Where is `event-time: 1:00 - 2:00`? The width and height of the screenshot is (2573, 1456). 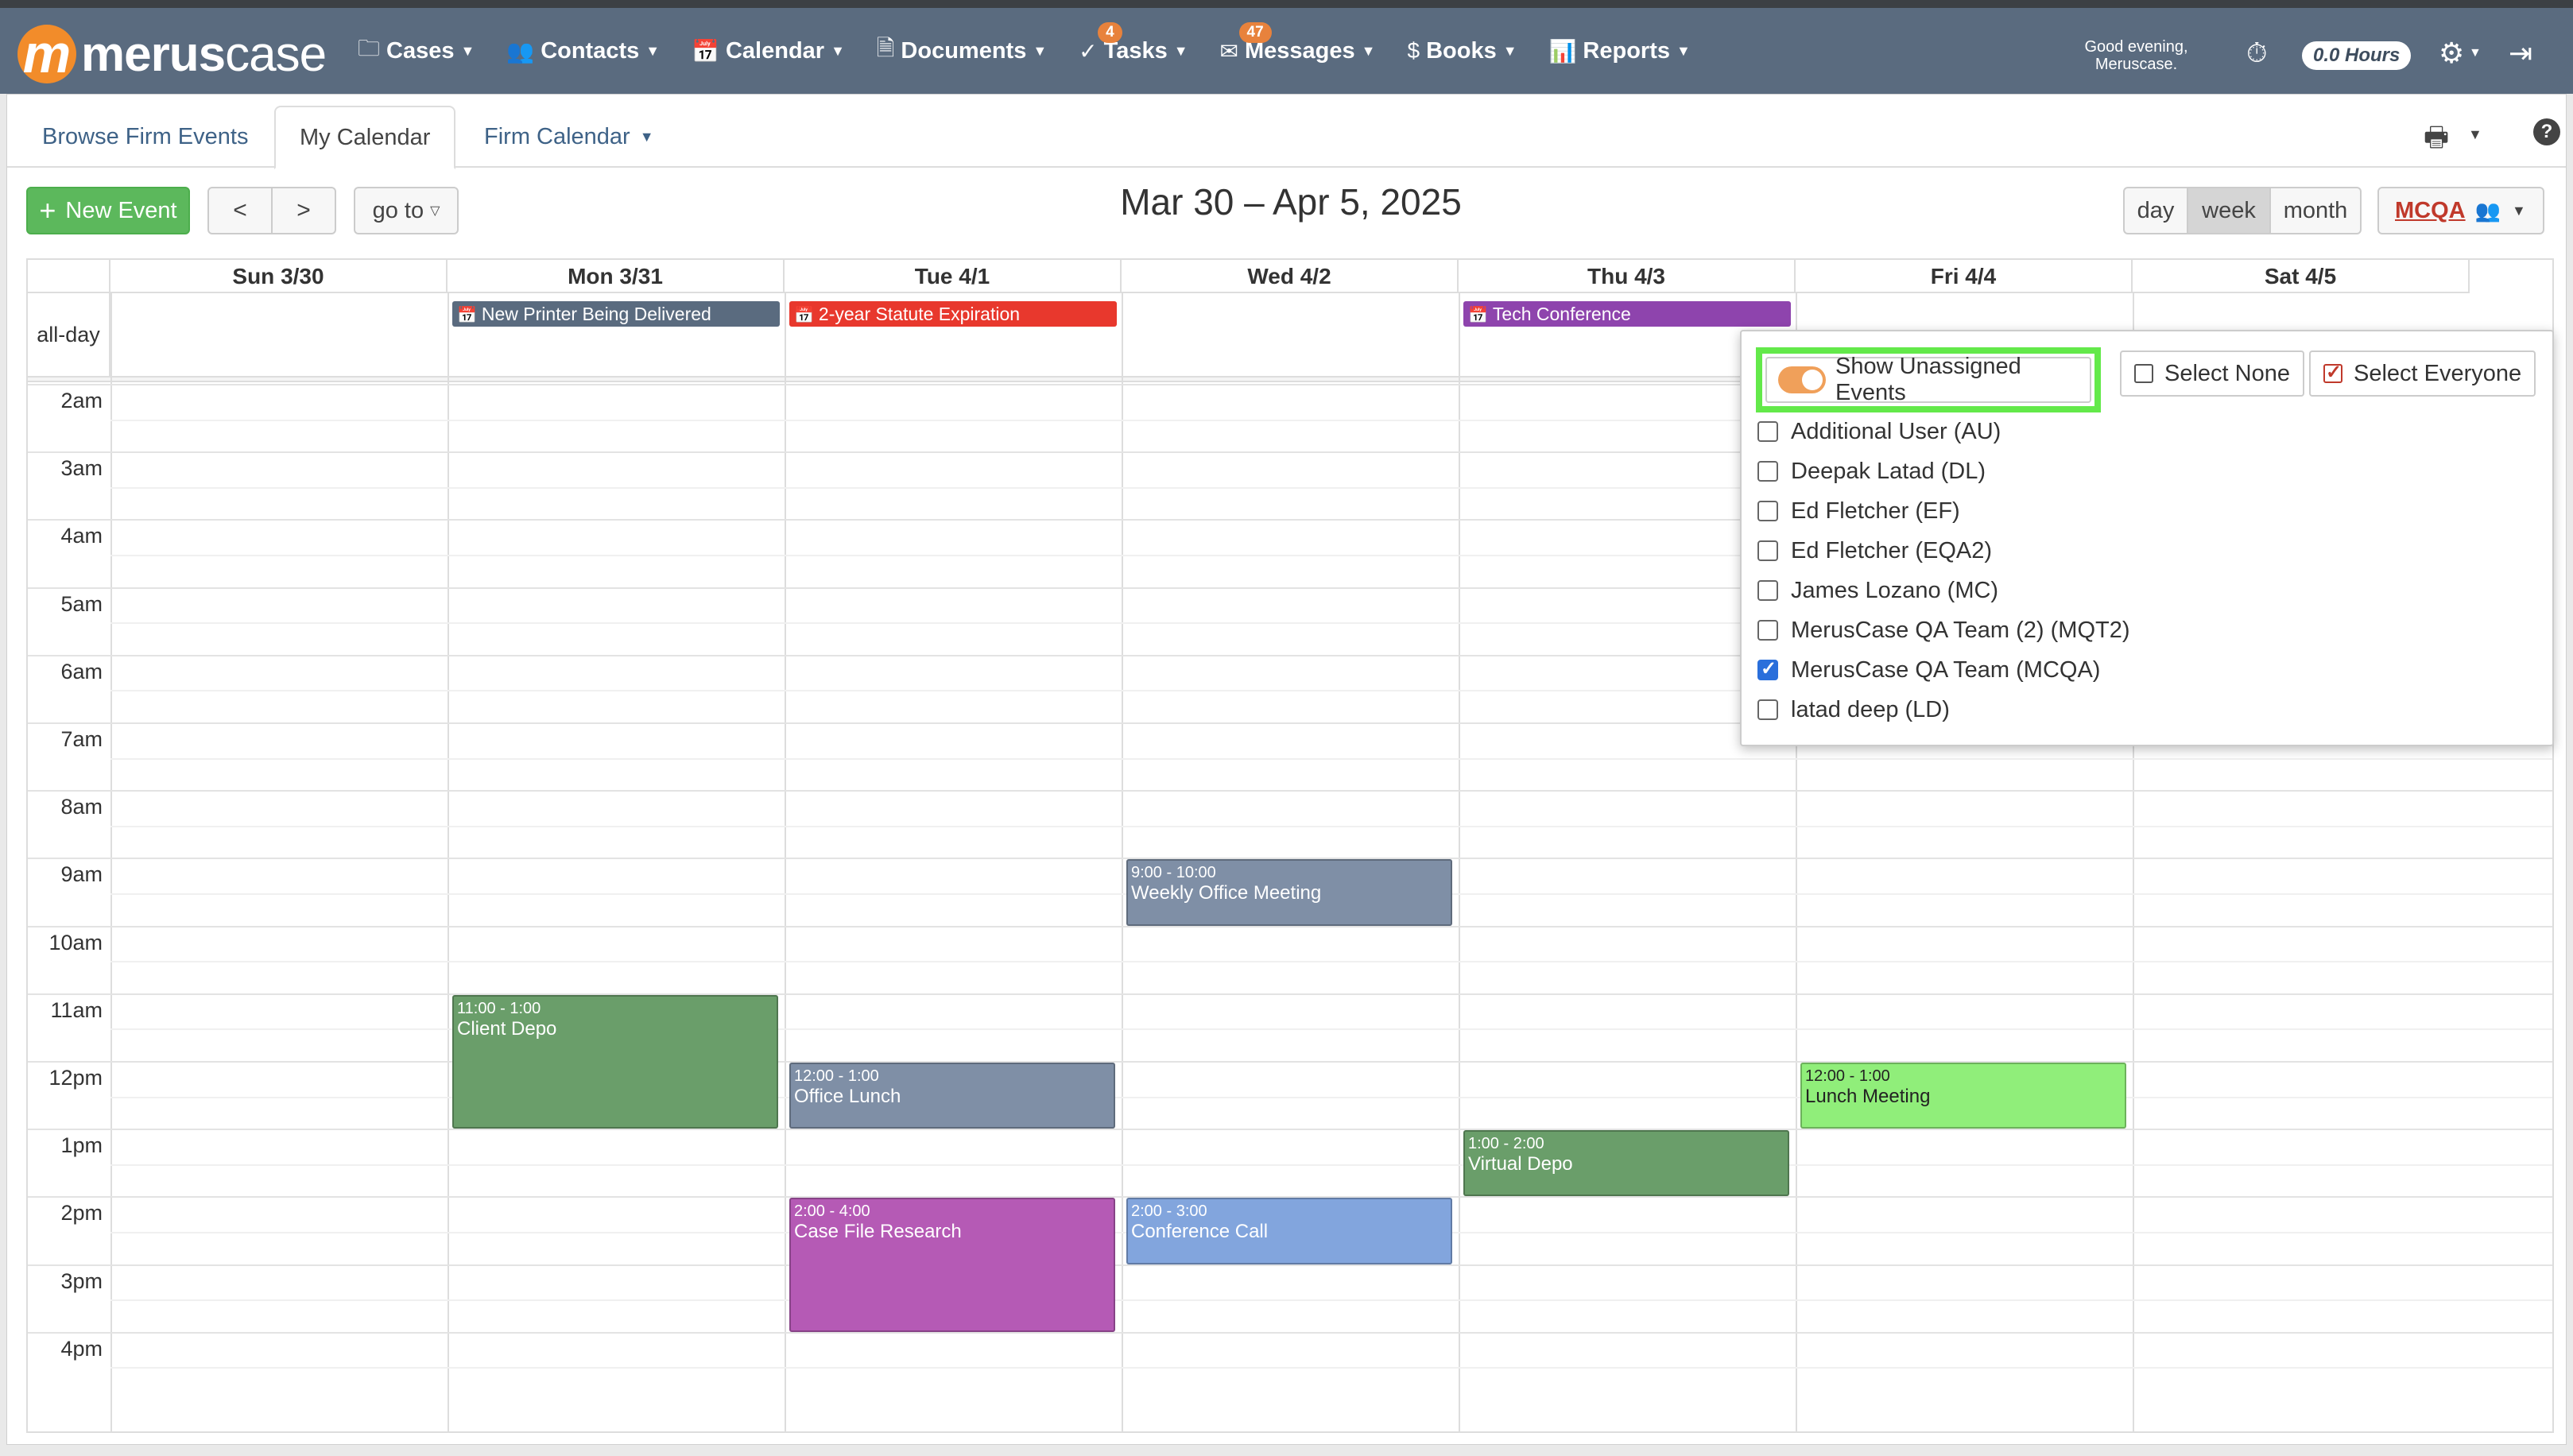
event-time: 1:00 - 2:00 is located at coordinates (1506, 1144).